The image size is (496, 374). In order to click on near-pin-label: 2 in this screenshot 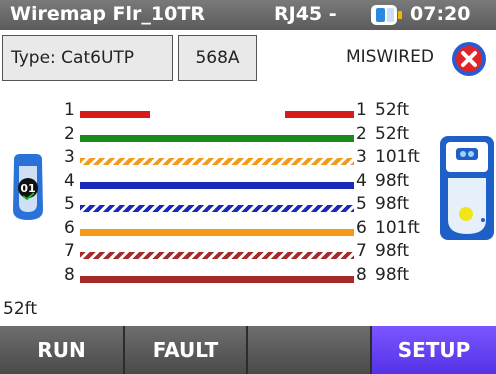, I will do `click(69, 133)`.